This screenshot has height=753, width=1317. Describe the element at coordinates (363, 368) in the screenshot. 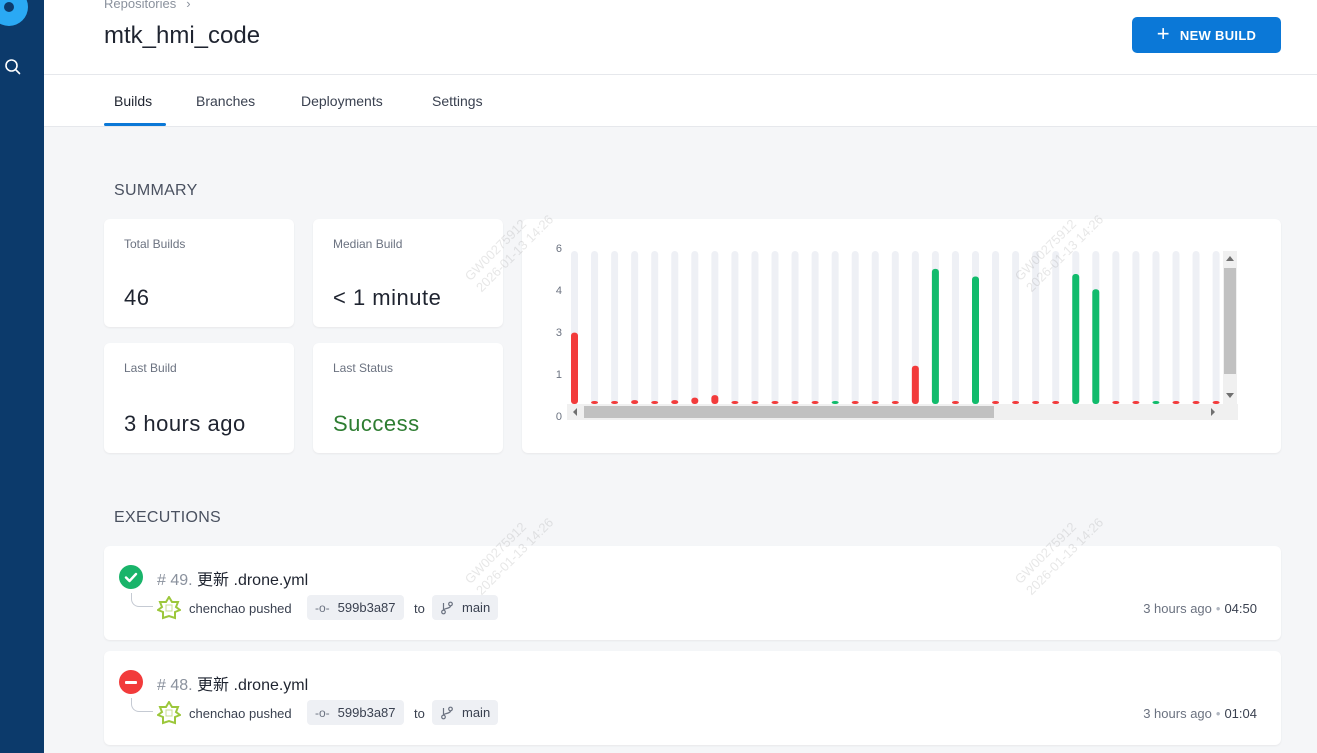

I see `last-status-label: Last Status` at that location.